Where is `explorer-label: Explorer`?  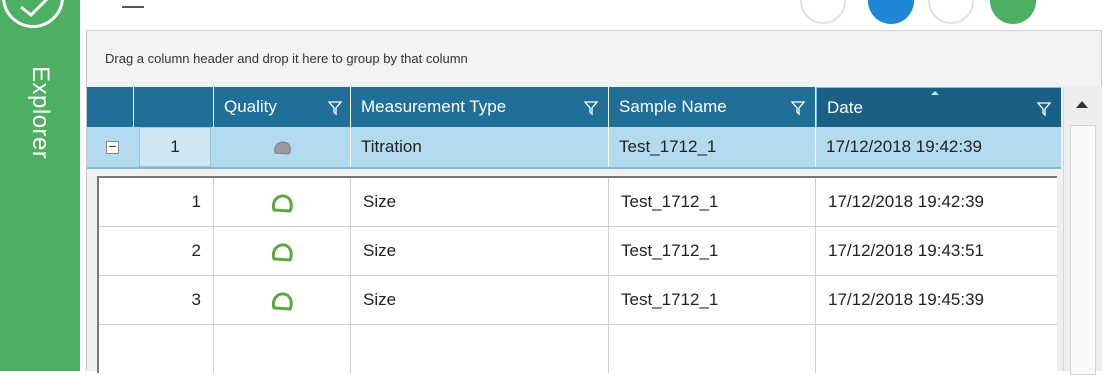
explorer-label: Explorer is located at coordinates (40, 113).